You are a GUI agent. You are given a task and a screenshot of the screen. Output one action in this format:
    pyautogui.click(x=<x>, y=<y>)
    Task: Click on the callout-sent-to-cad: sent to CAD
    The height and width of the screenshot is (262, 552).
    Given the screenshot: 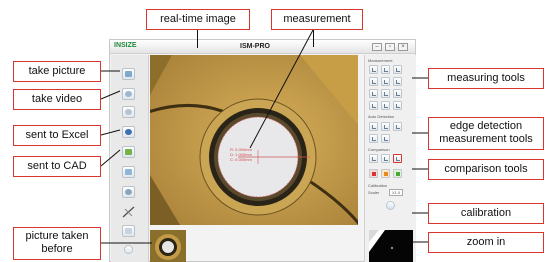 What is the action you would take?
    pyautogui.click(x=57, y=166)
    